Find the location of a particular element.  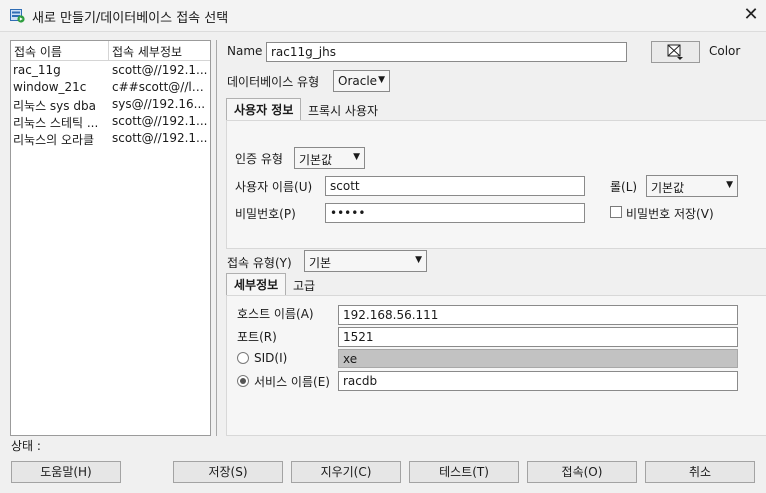

split-pane-divider is located at coordinates (216, 238).